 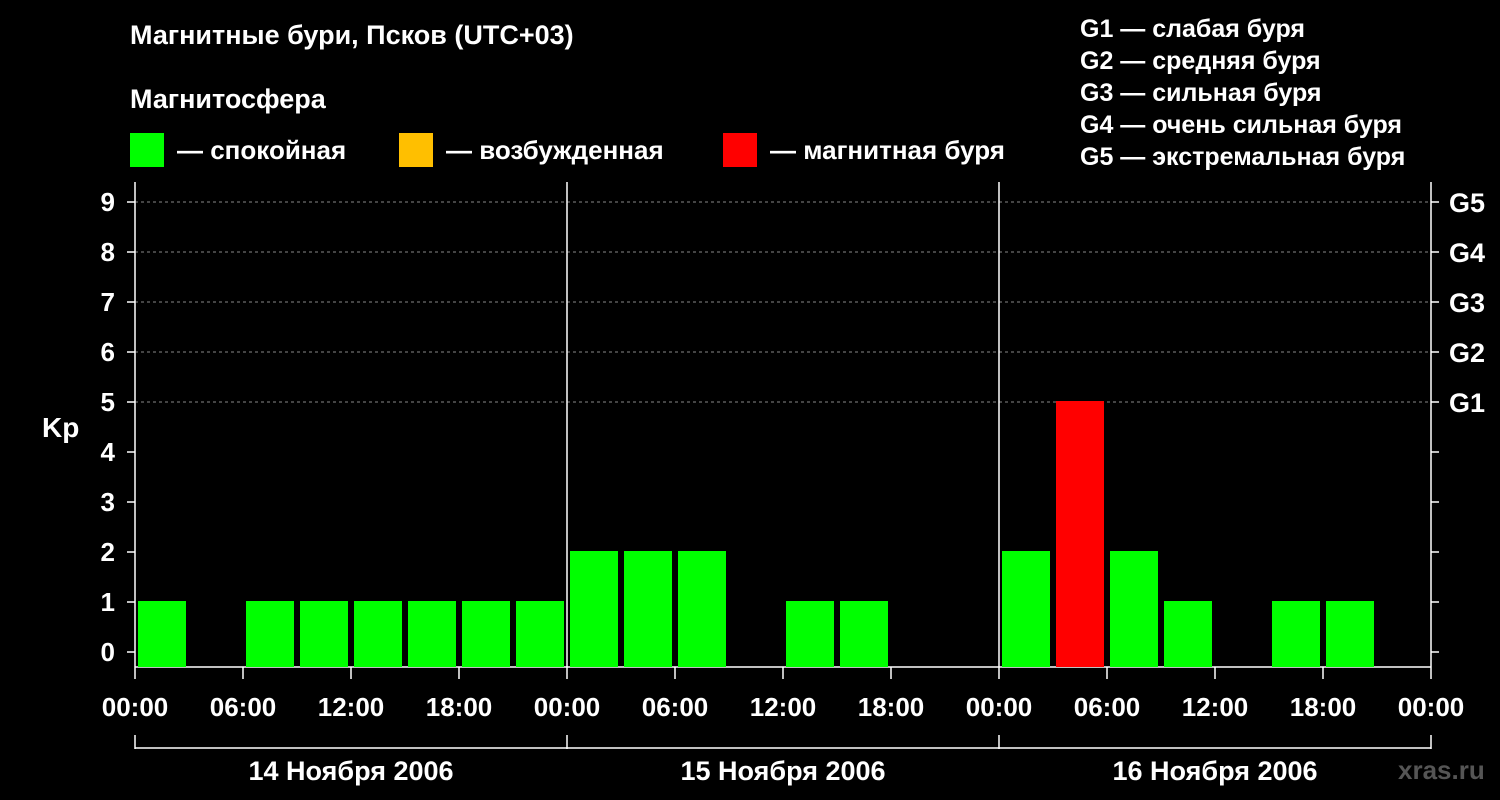 What do you see at coordinates (108, 452) in the screenshot?
I see `y-tick-label: 4` at bounding box center [108, 452].